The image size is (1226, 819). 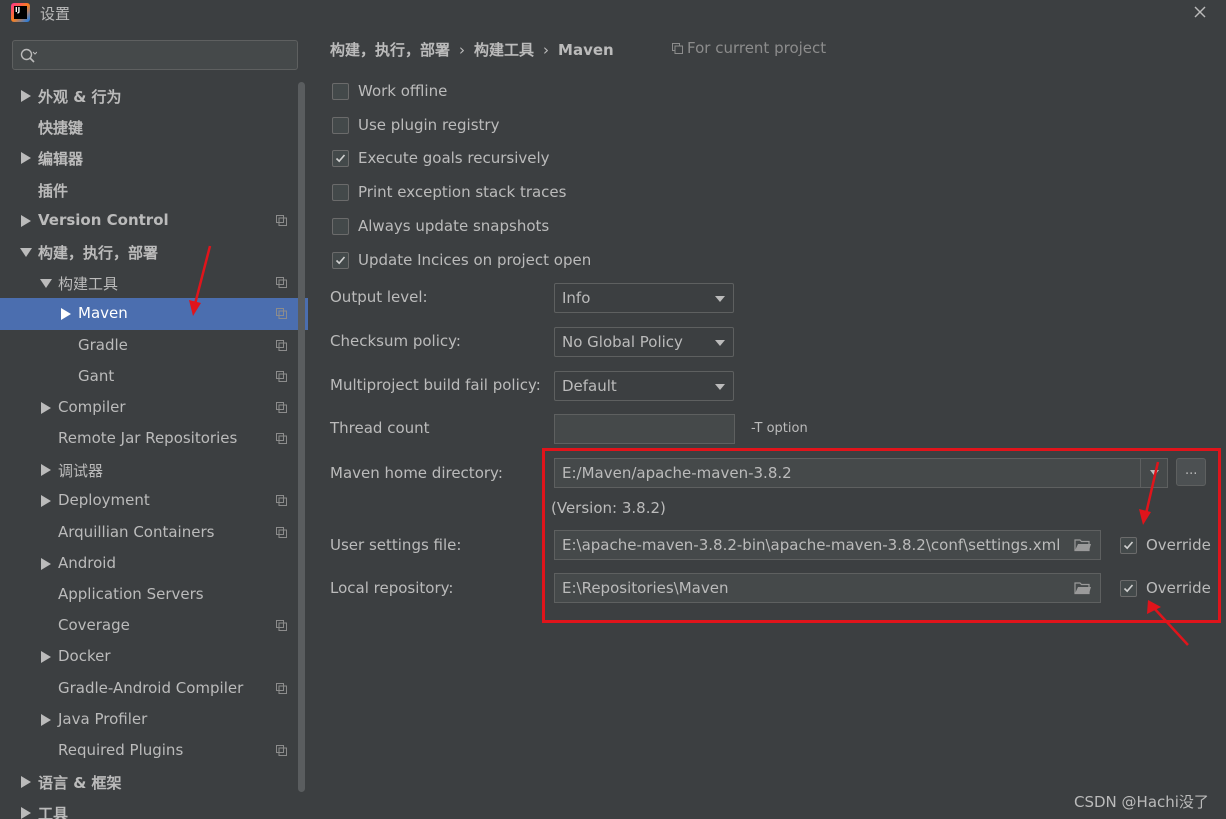 What do you see at coordinates (154, 220) in the screenshot?
I see `sidebar-item: Version Control` at bounding box center [154, 220].